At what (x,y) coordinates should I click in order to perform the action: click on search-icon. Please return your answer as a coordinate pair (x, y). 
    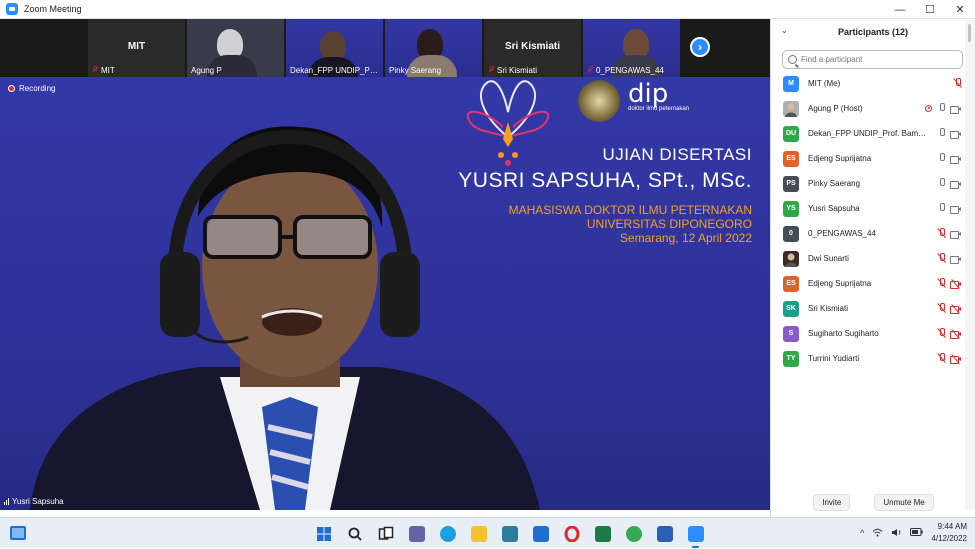
    Looking at the image, I should click on (354, 533).